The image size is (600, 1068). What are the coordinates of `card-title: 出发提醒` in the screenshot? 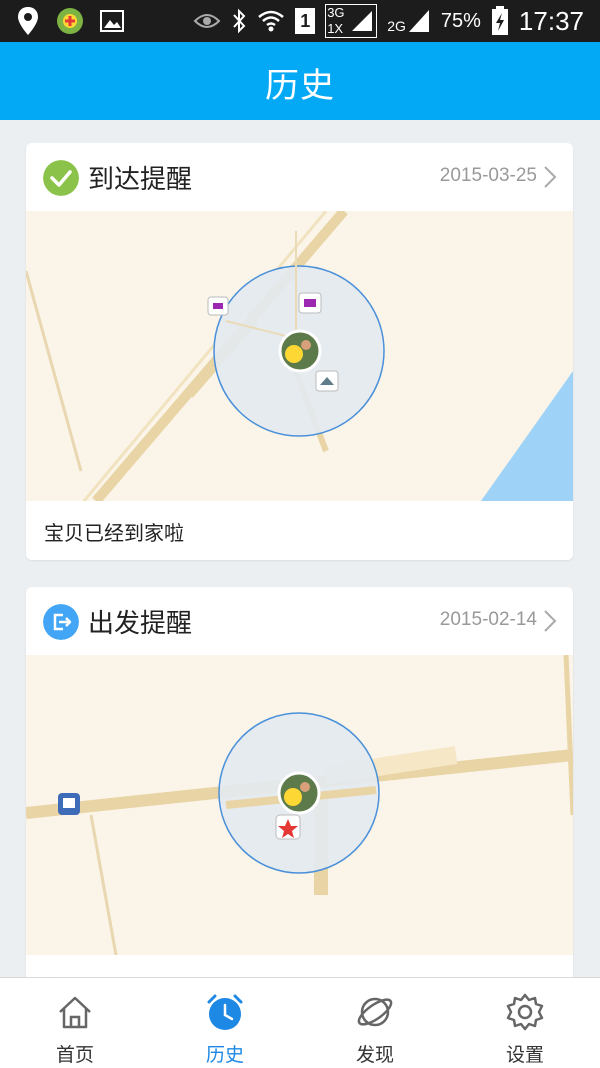 It's located at (140, 624).